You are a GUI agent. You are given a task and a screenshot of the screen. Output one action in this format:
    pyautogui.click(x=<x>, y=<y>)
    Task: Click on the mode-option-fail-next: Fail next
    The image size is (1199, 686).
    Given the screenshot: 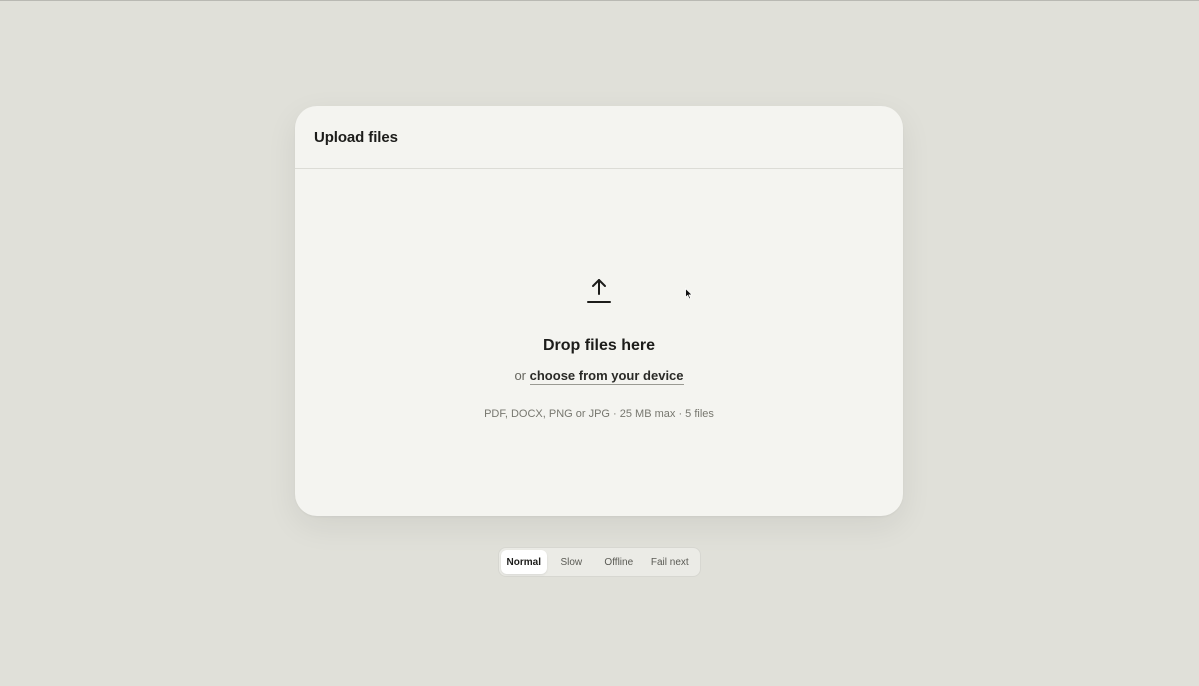 What is the action you would take?
    pyautogui.click(x=670, y=562)
    